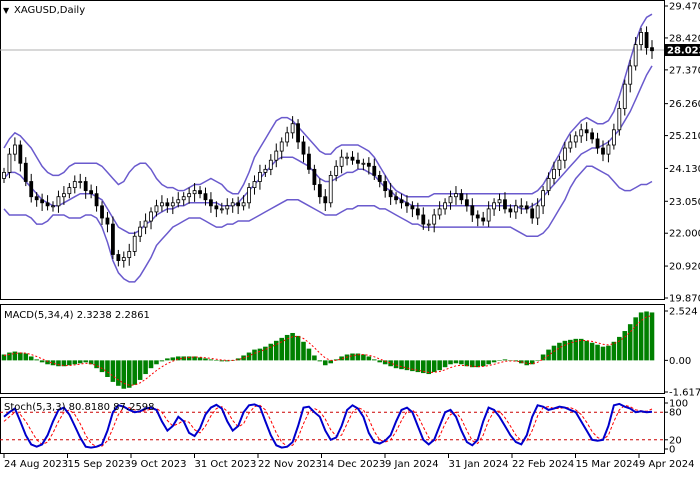 This screenshot has height=500, width=700. What do you see at coordinates (290, 464) in the screenshot?
I see `x-tick-label: 22 Nov 2023` at bounding box center [290, 464].